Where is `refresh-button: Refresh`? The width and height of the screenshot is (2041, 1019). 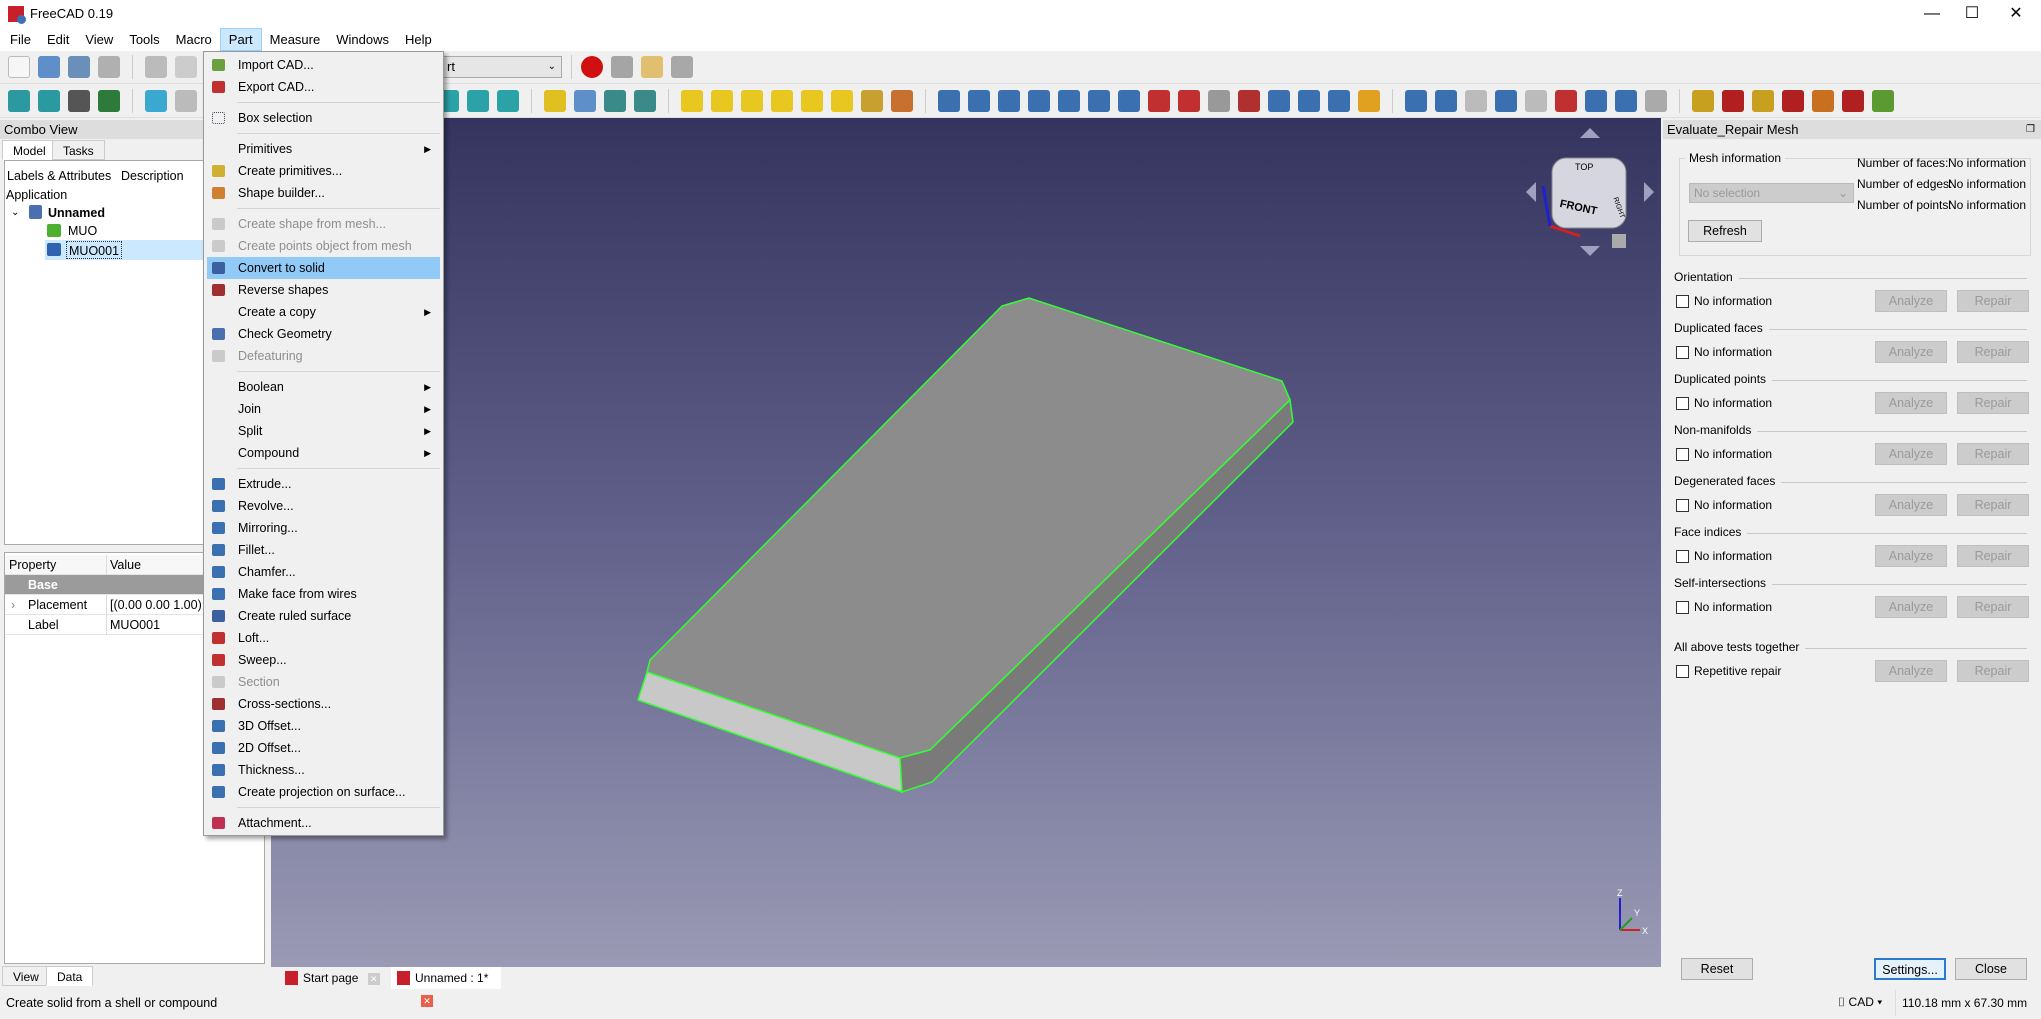
refresh-button: Refresh is located at coordinates (1725, 231).